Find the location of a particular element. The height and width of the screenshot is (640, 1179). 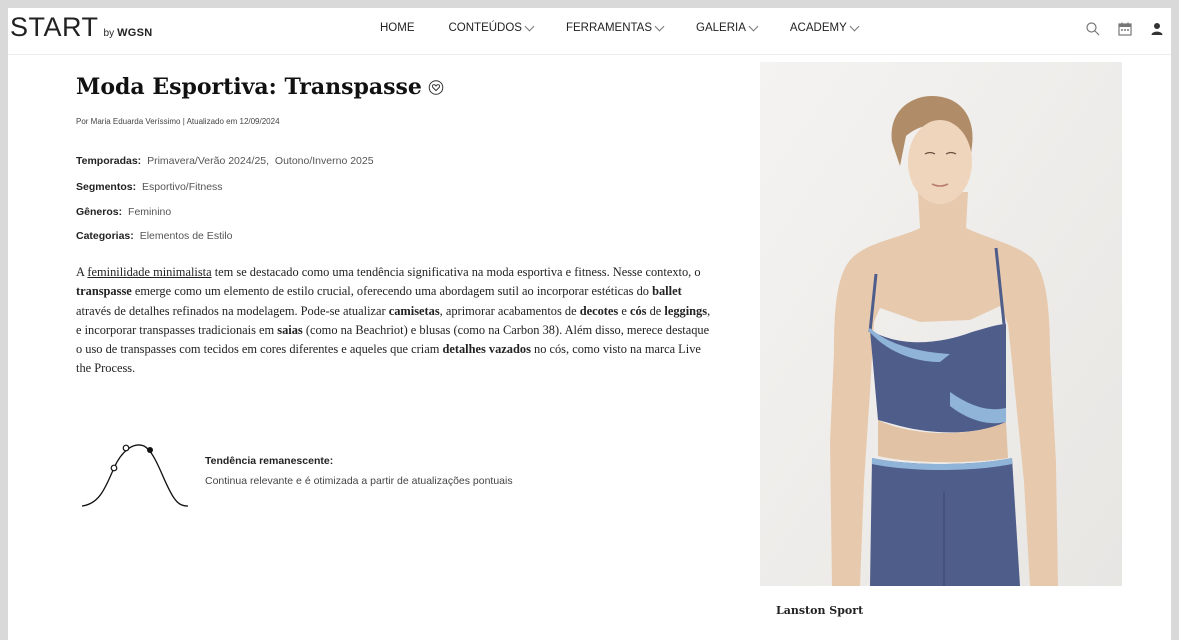

body-bold-detalhes-vazados: detalhes vazados is located at coordinates (486, 349).